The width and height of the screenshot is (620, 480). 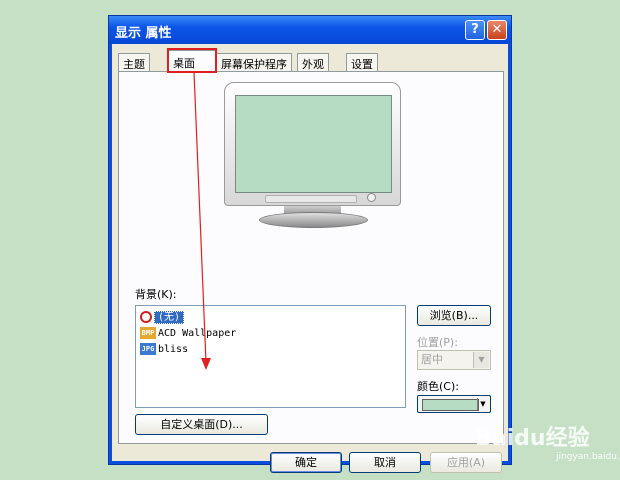 I want to click on color-label: 颜色(C):, so click(x=438, y=386).